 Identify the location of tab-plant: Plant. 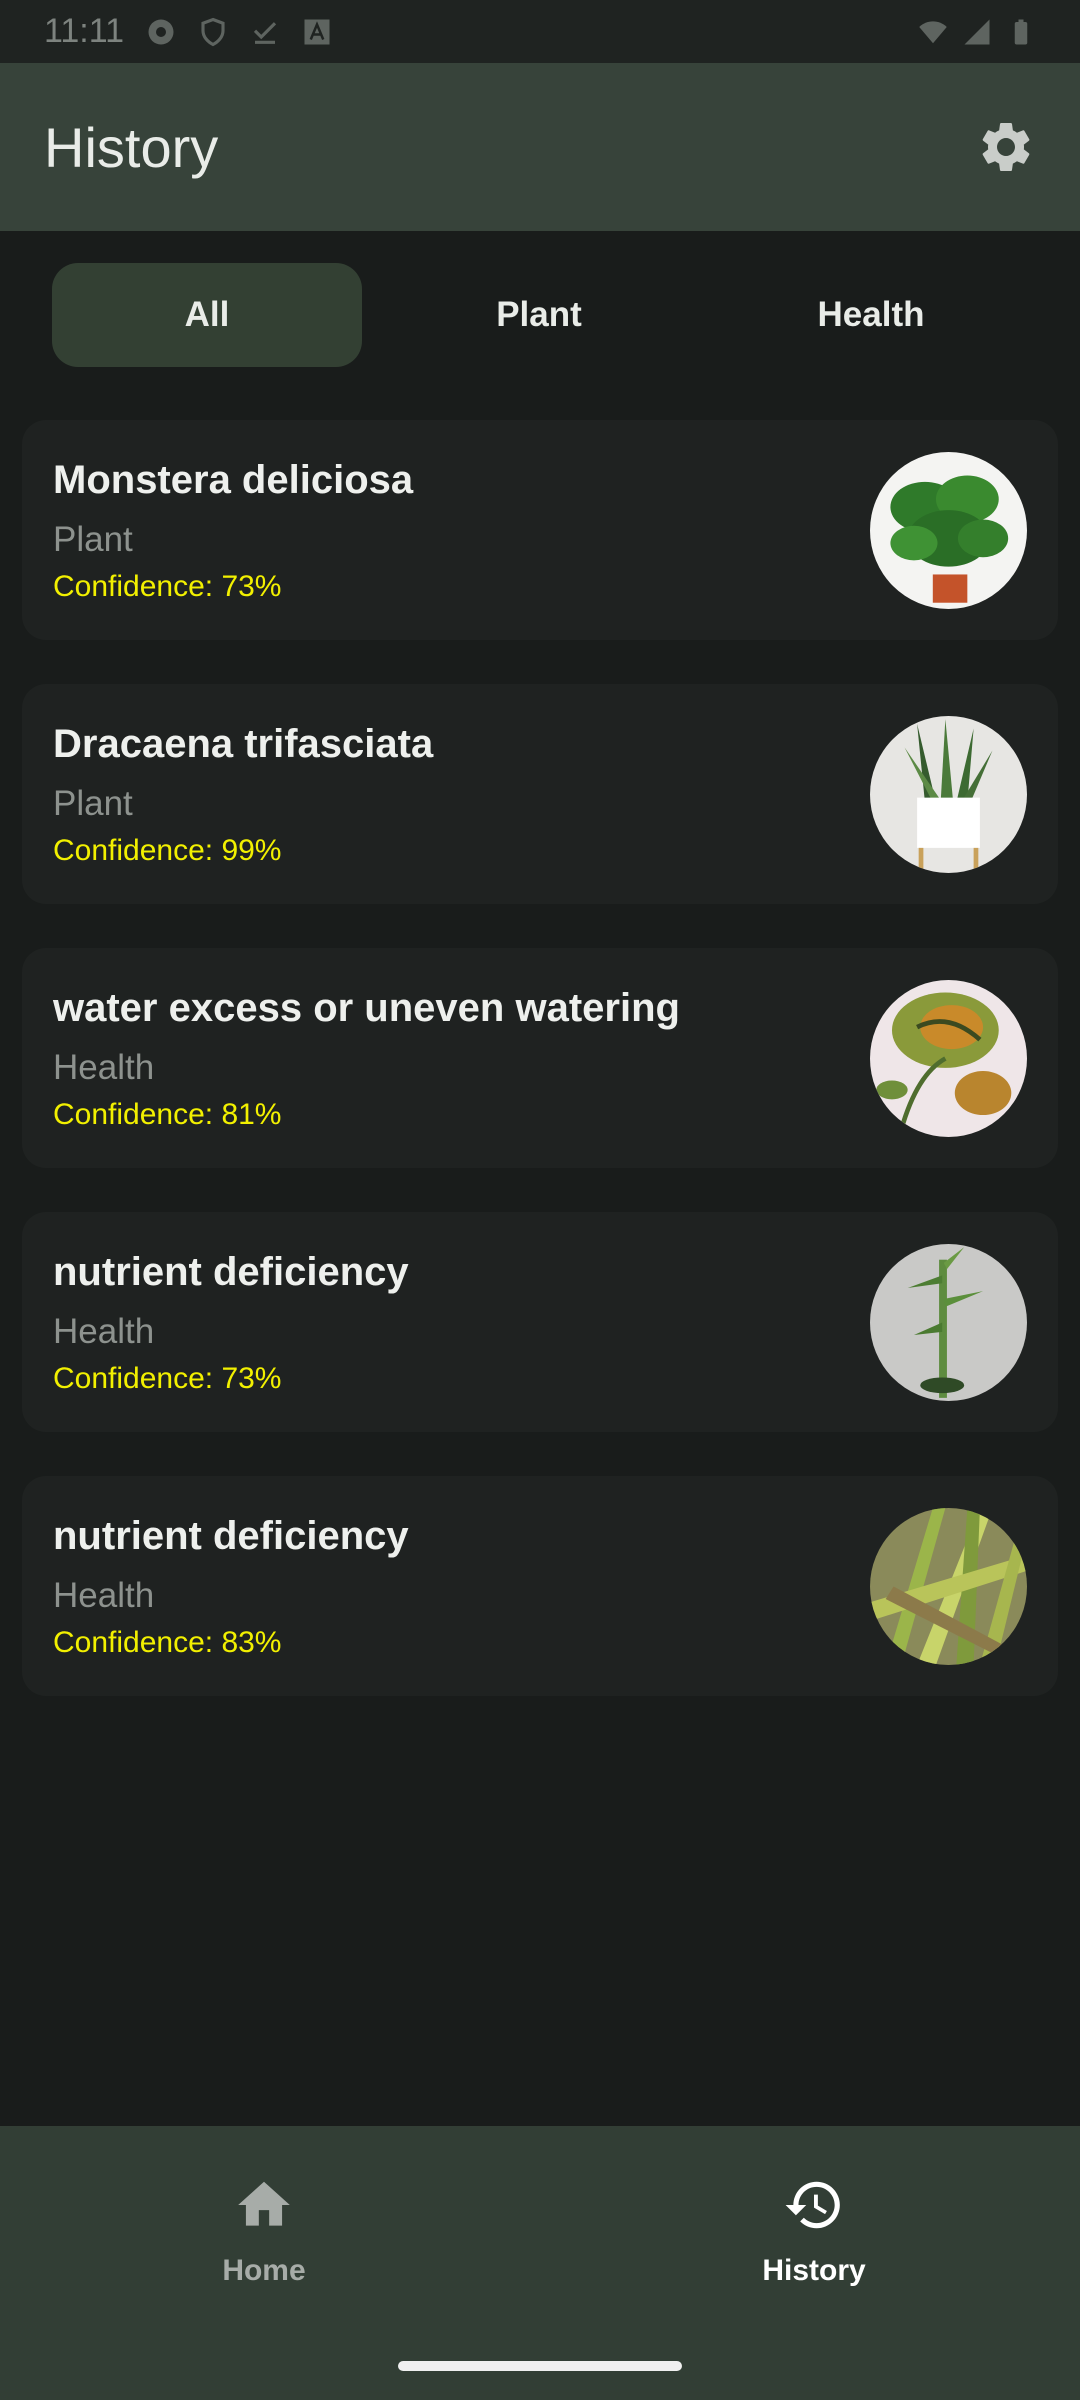
(539, 315).